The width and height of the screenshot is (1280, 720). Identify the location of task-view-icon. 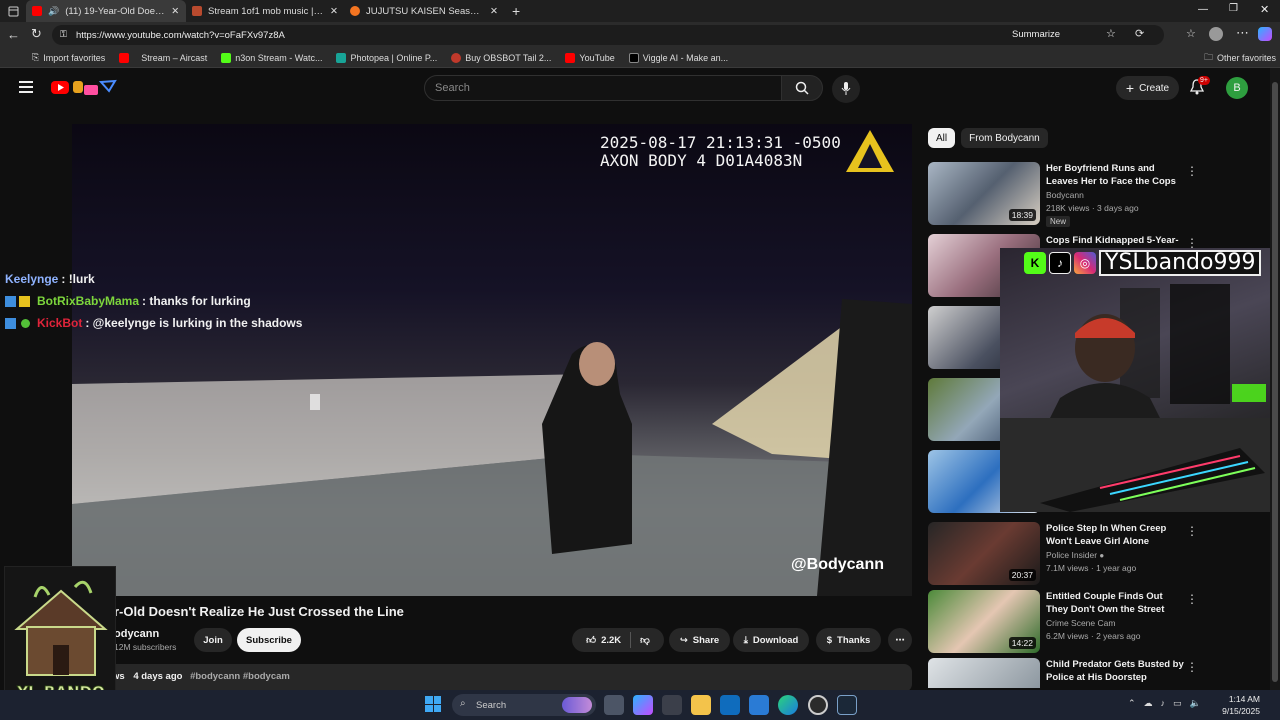
(614, 705).